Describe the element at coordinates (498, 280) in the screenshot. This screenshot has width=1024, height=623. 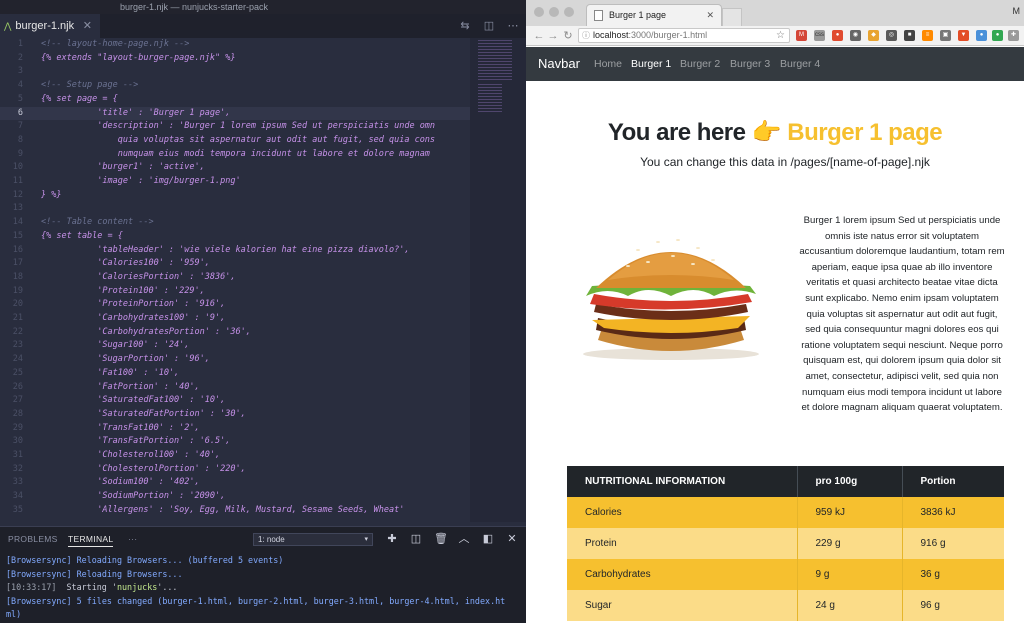
I see `minimap` at that location.